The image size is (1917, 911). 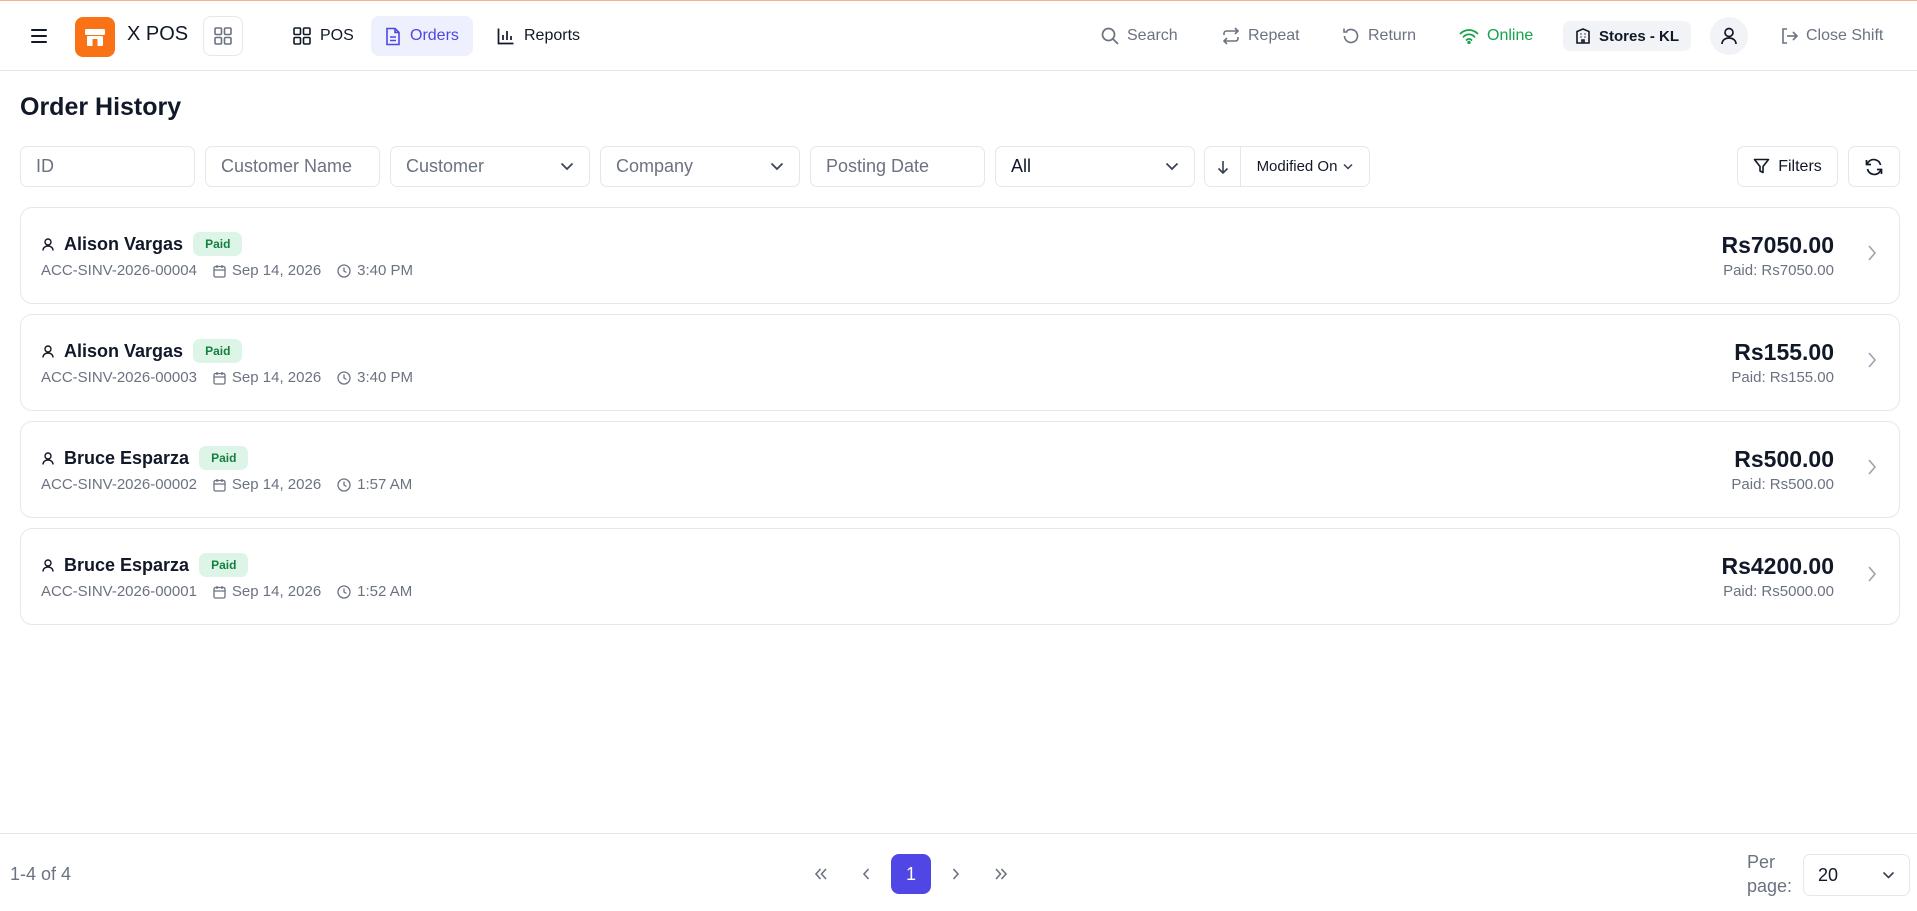 I want to click on chevrons-left-icon, so click(x=820, y=874).